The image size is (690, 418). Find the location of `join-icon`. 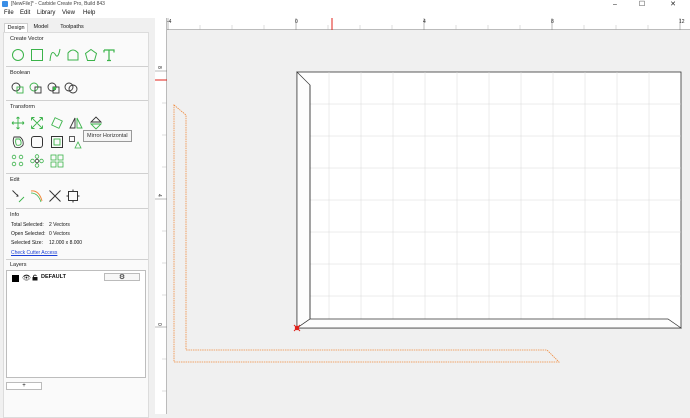

join-icon is located at coordinates (73, 196).